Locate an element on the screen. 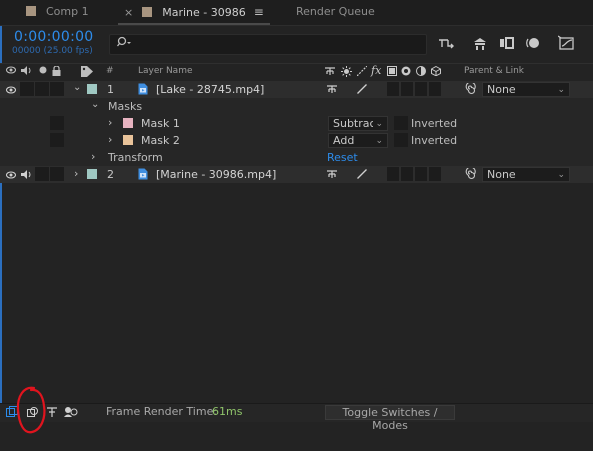 The height and width of the screenshot is (451, 593). timeline-status-bar is located at coordinates (296, 412).